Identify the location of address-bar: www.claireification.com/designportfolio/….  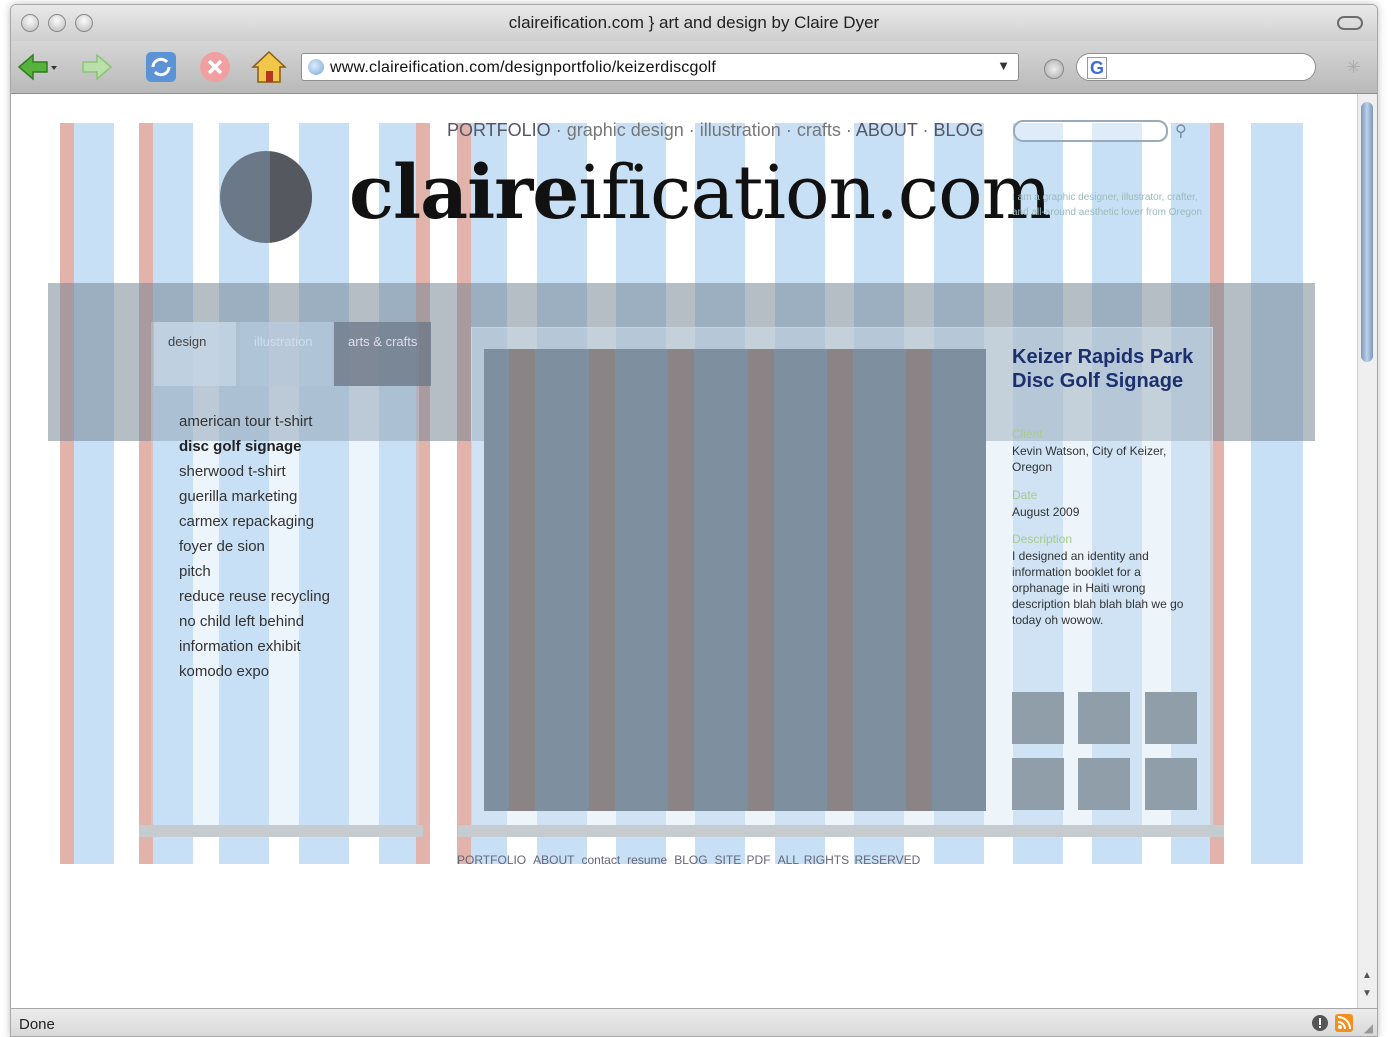
(660, 67).